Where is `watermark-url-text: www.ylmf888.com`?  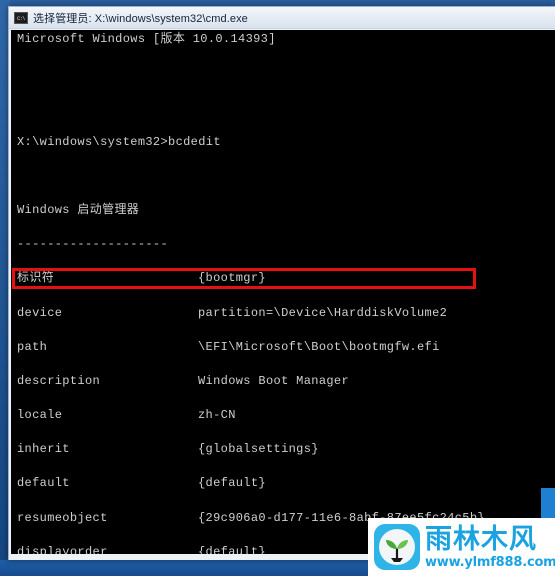
watermark-url-text: www.ylmf888.com is located at coordinates (490, 562).